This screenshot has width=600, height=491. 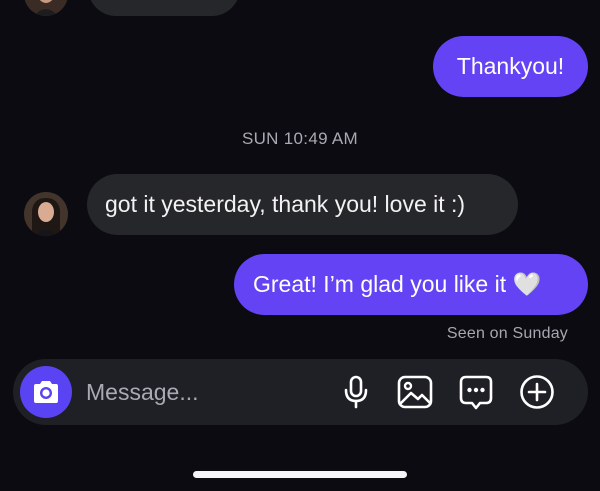 I want to click on message-bubble-outgoing: Thankyou!, so click(x=510, y=66).